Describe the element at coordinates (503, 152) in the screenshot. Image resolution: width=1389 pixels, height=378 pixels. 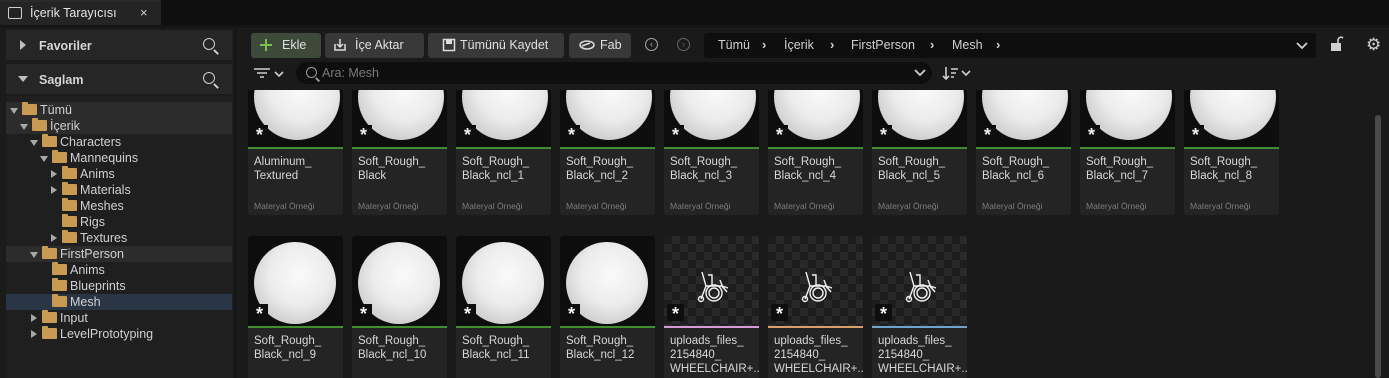
I see `asset-tile: * Soft_Rough_ Black_ncl_1 Materyal Örneği` at that location.